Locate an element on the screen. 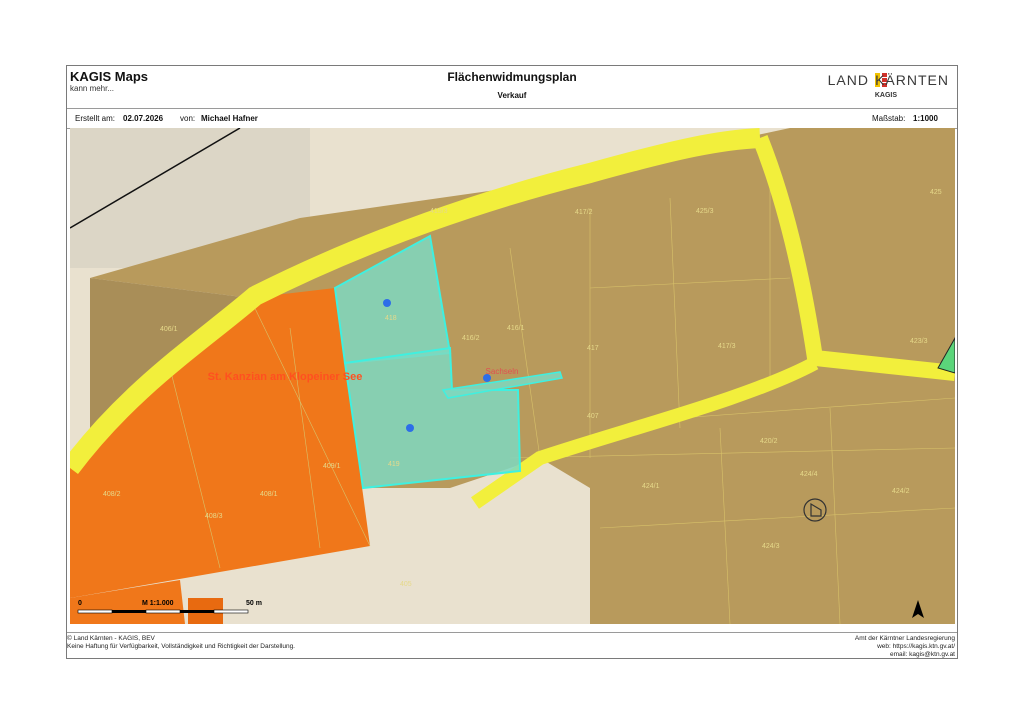  parcel-label: 407 is located at coordinates (593, 416).